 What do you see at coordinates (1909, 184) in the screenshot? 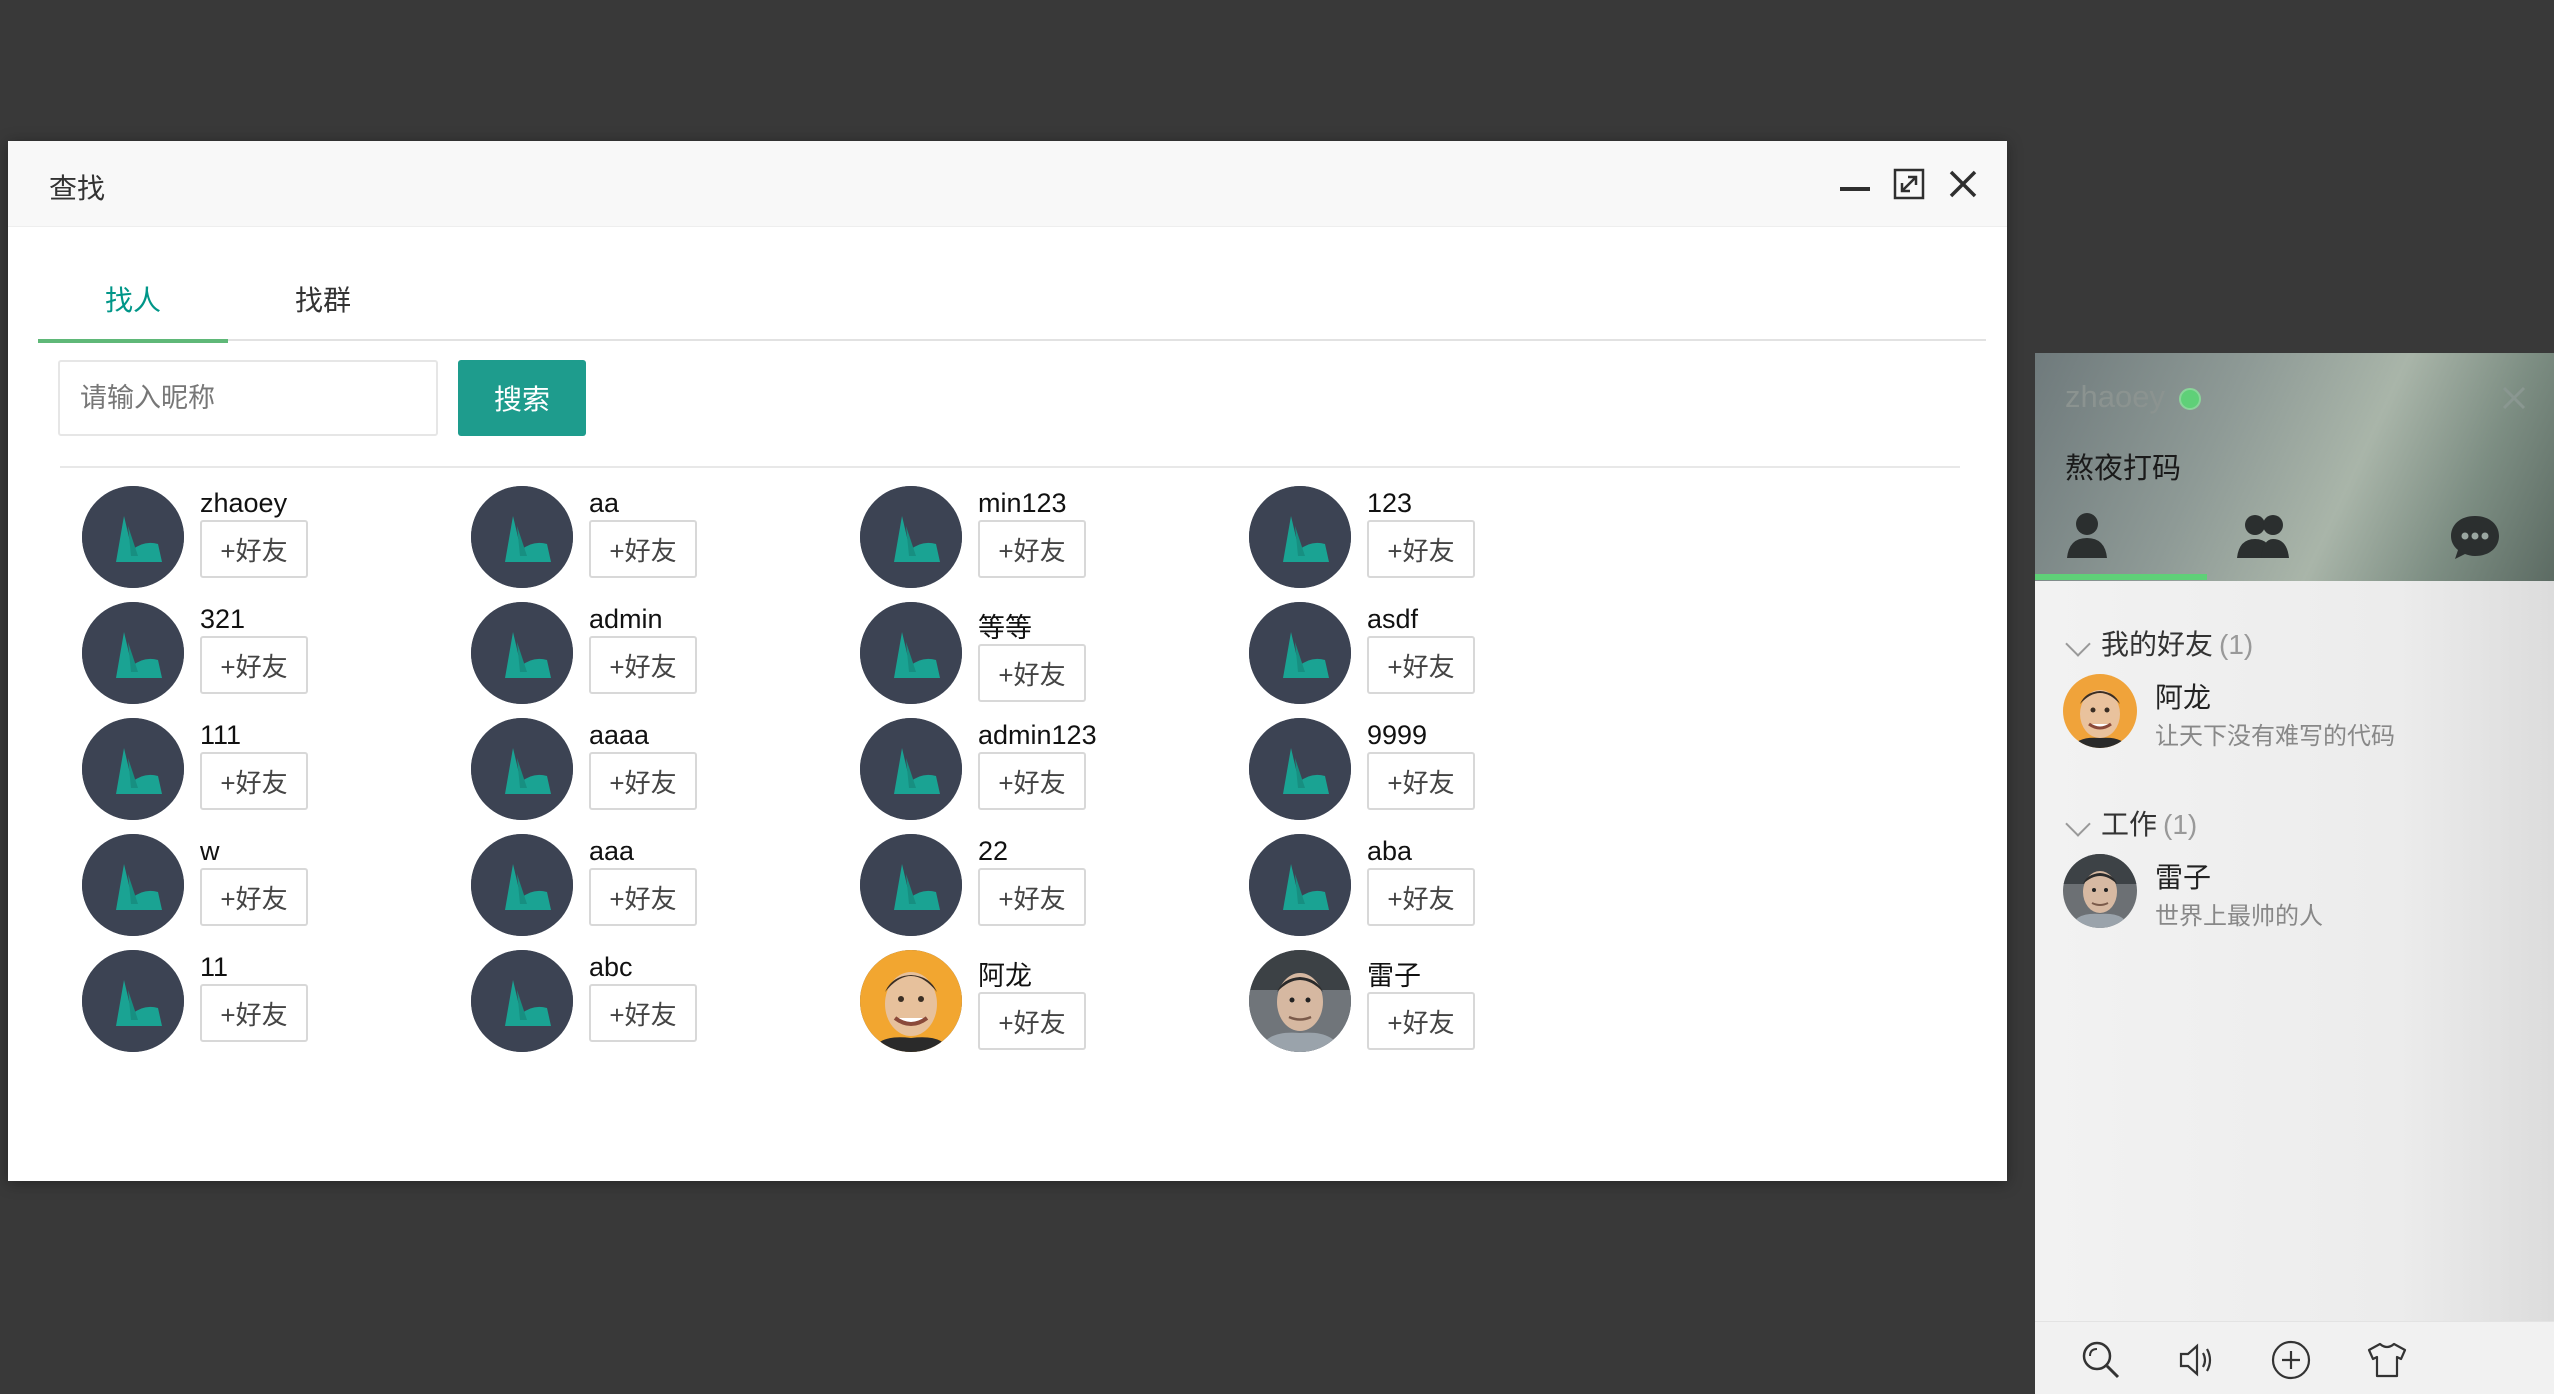
I see `maximize-icon` at bounding box center [1909, 184].